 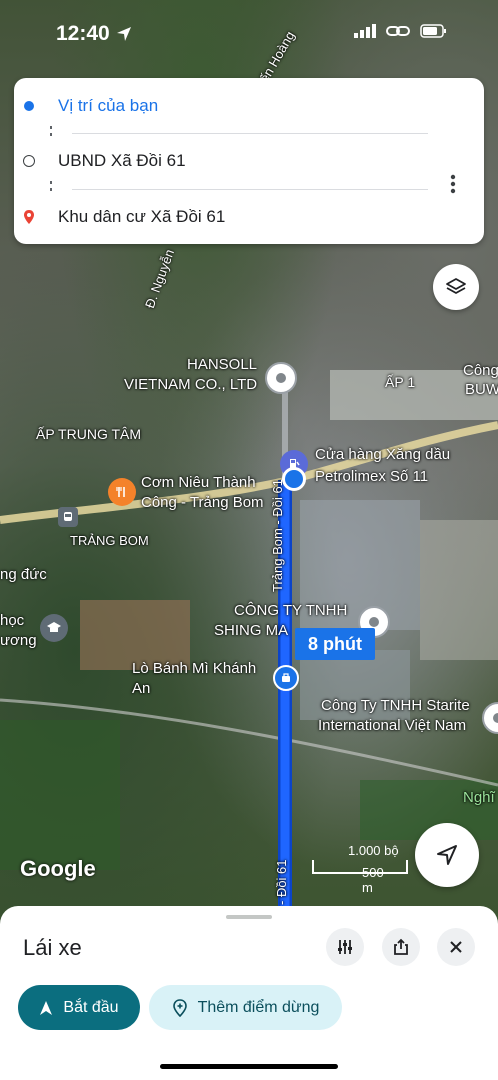 What do you see at coordinates (29, 161) in the screenshot?
I see `stop-circle-icon` at bounding box center [29, 161].